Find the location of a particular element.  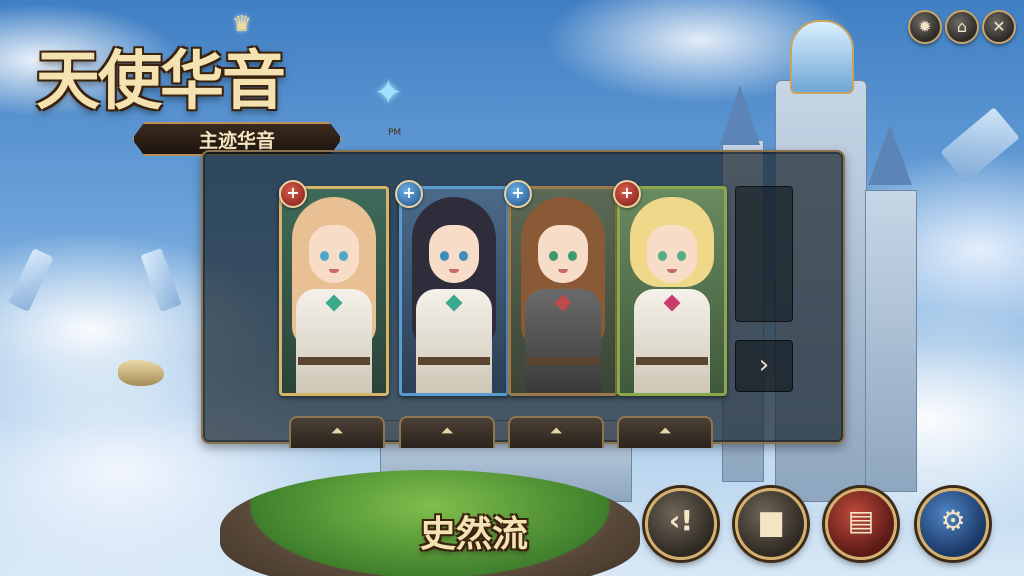

close-icon: ✕ is located at coordinates (999, 26).